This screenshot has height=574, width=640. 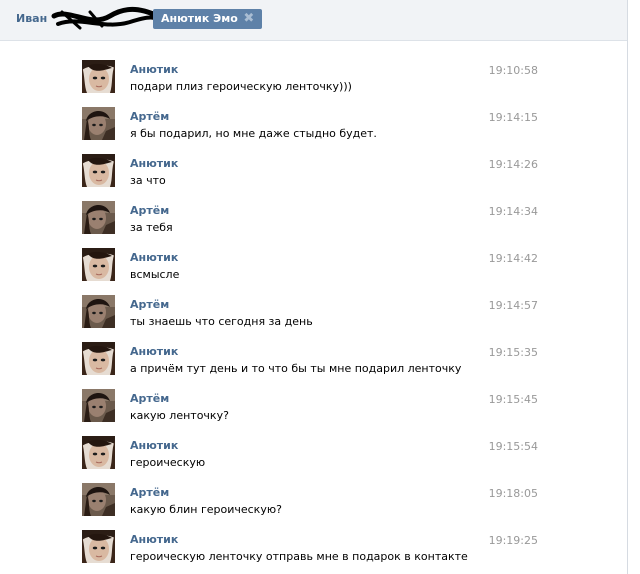 I want to click on tab-active-label: Анютик Эмо, so click(x=199, y=18).